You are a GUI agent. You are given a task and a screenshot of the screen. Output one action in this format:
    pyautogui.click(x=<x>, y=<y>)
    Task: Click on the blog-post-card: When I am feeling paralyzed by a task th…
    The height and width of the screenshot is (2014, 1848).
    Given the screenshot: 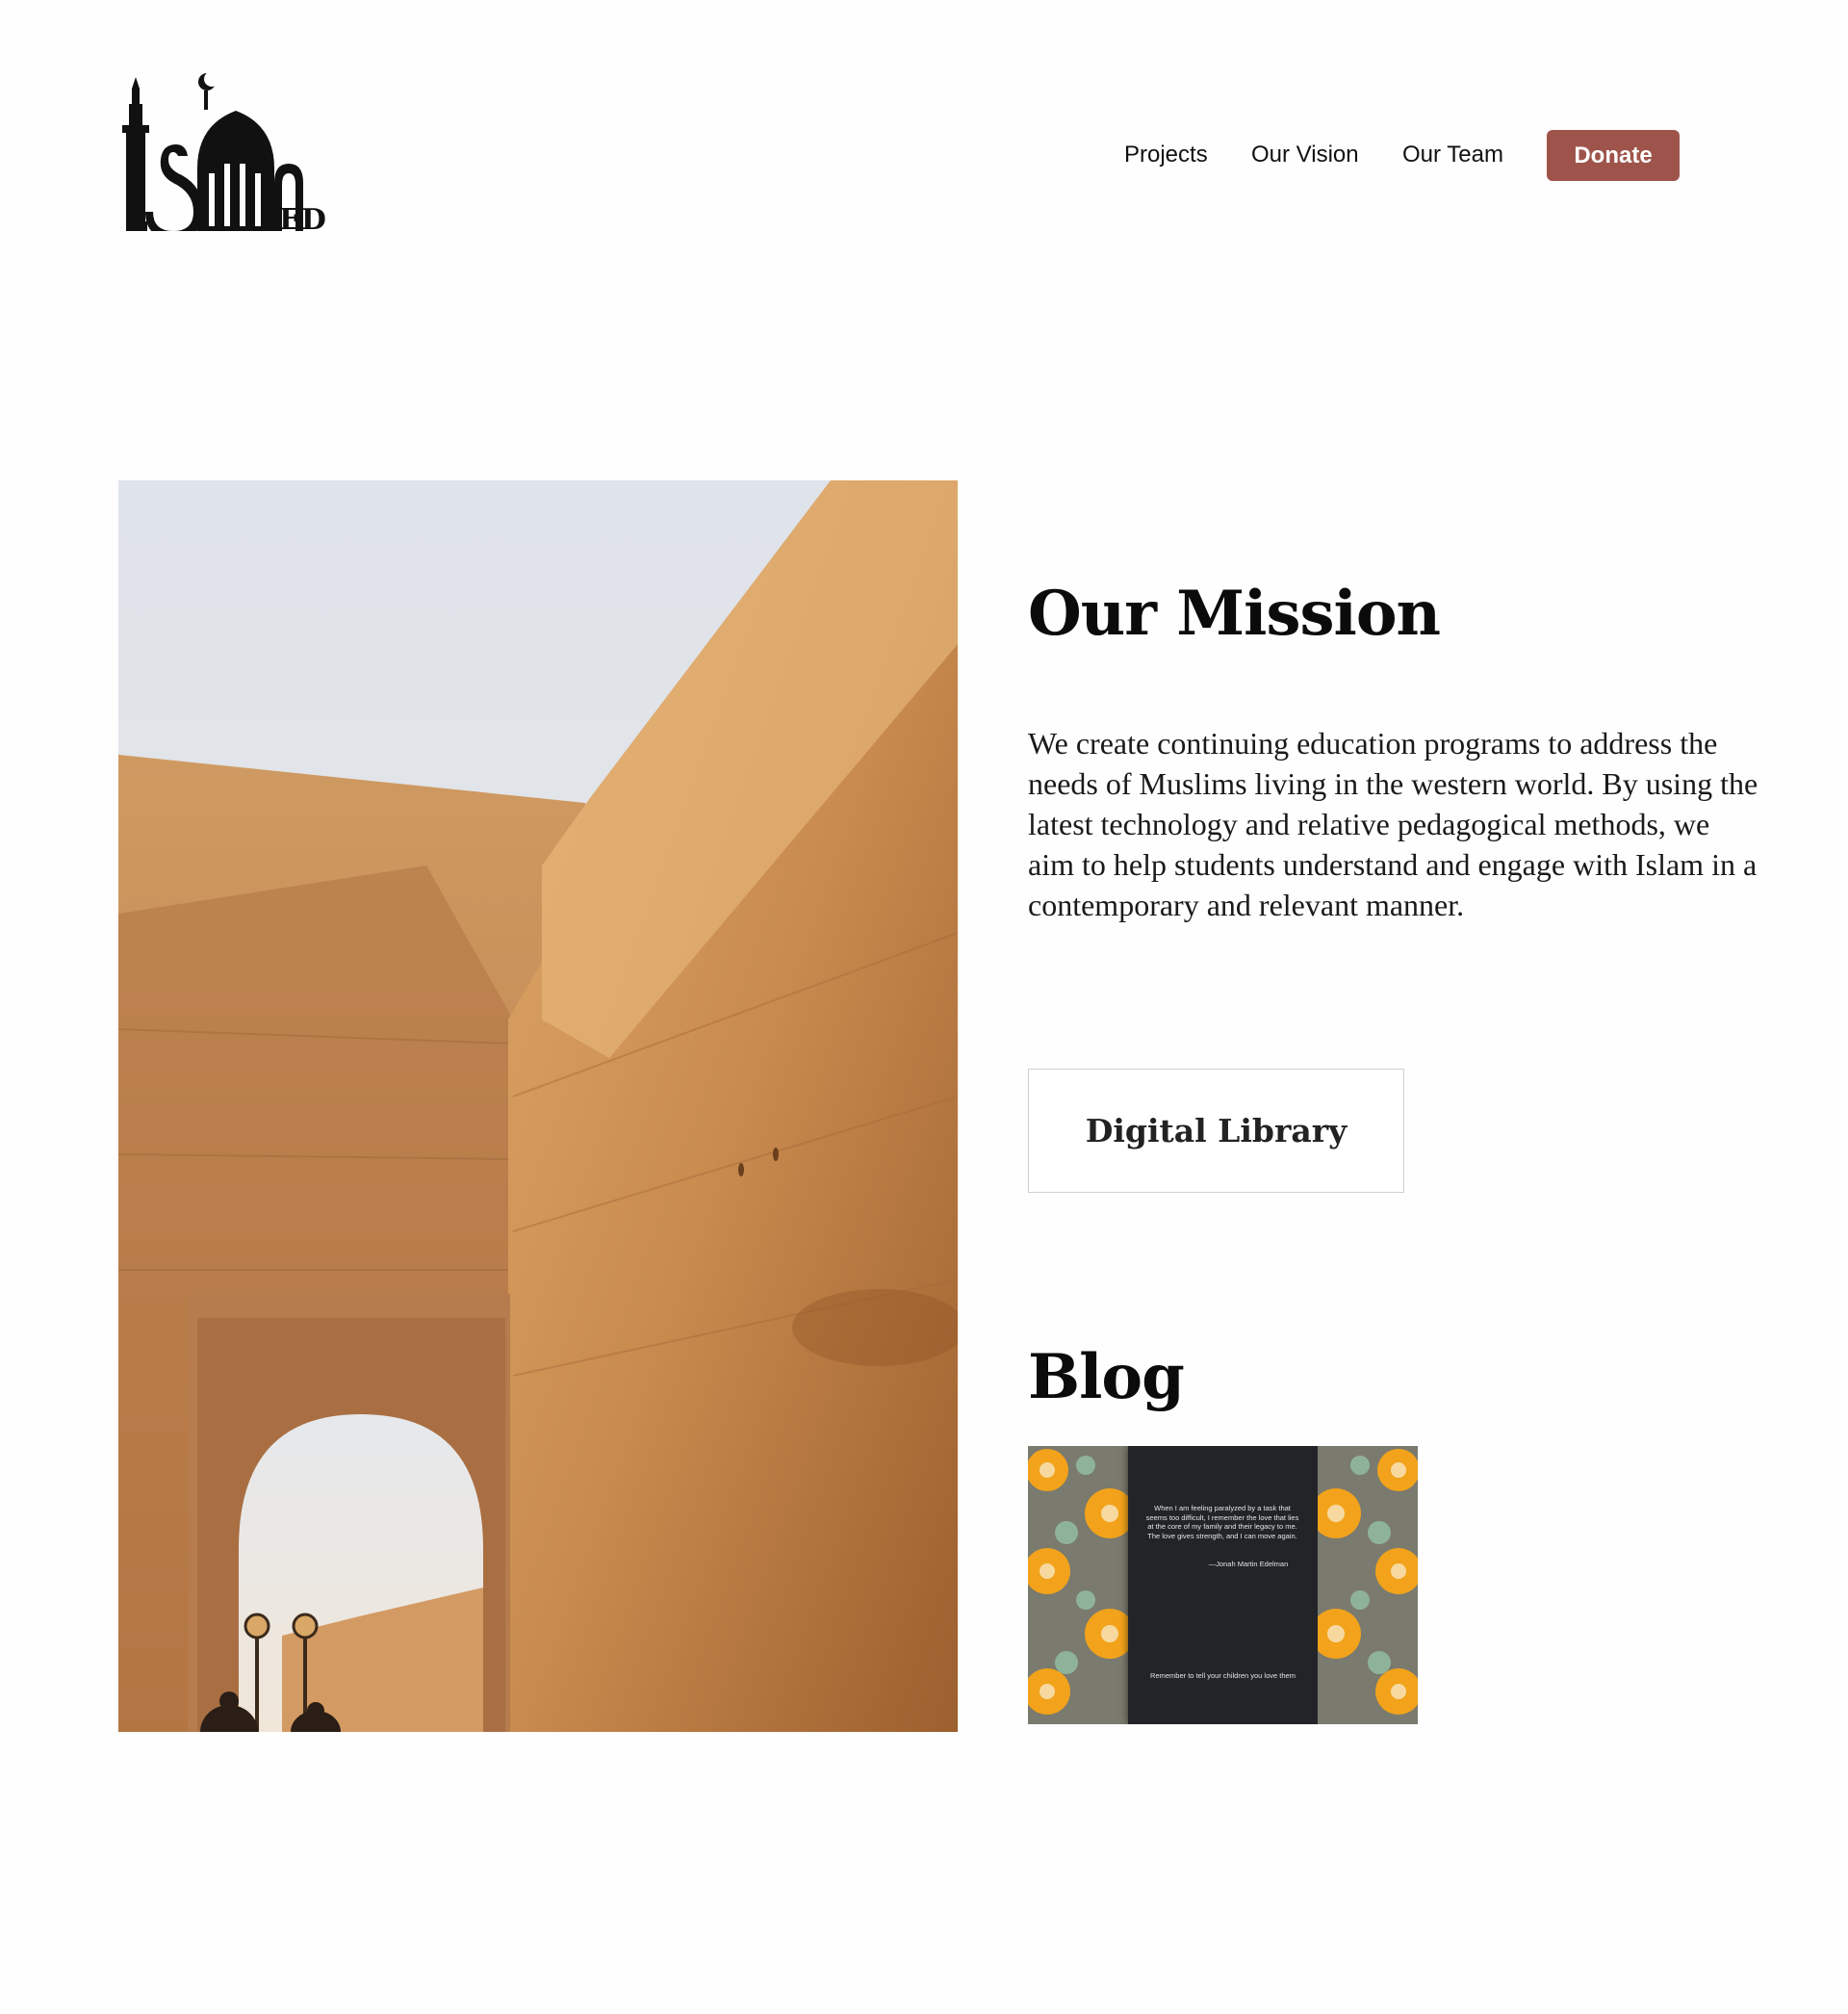 What is the action you would take?
    pyautogui.click(x=1223, y=1585)
    